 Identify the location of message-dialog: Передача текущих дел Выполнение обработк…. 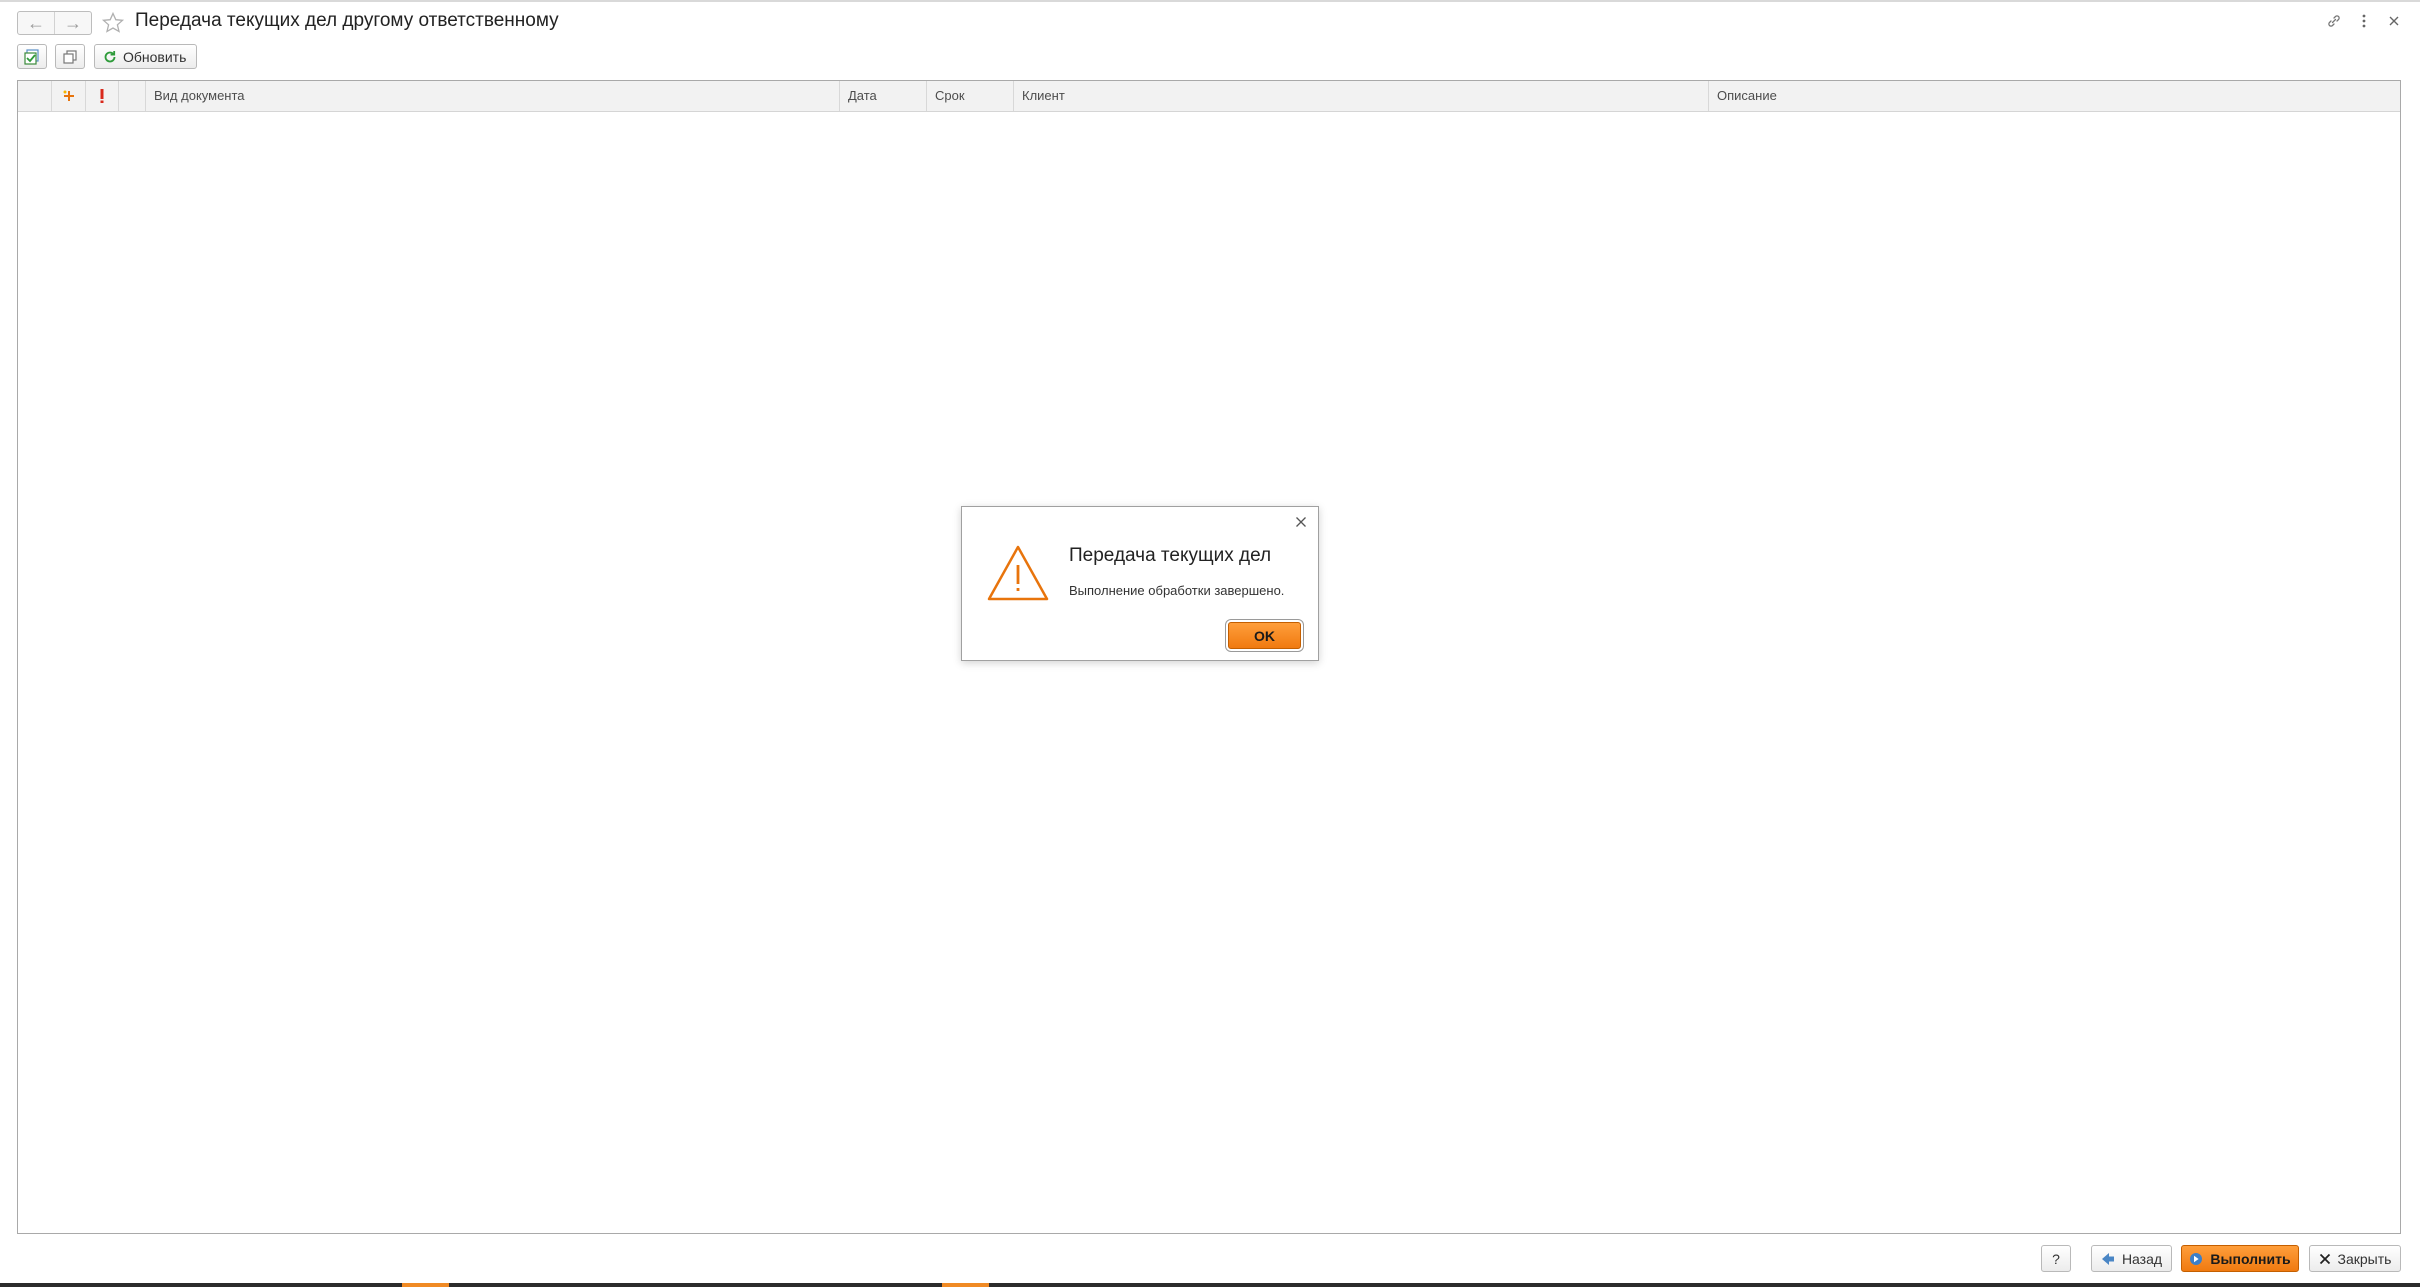
(1140, 583).